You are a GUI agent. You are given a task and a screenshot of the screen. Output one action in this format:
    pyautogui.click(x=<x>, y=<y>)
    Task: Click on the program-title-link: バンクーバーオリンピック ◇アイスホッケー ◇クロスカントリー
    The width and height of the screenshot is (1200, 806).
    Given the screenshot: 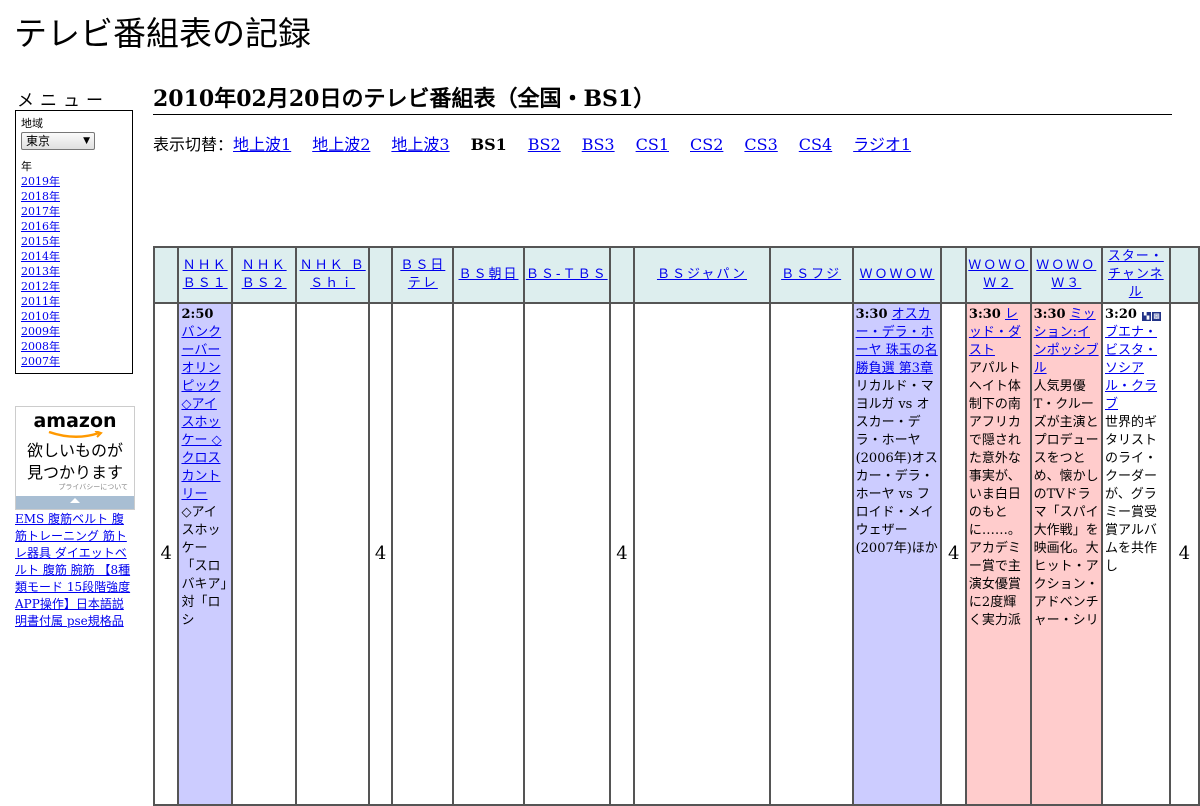 What is the action you would take?
    pyautogui.click(x=201, y=413)
    